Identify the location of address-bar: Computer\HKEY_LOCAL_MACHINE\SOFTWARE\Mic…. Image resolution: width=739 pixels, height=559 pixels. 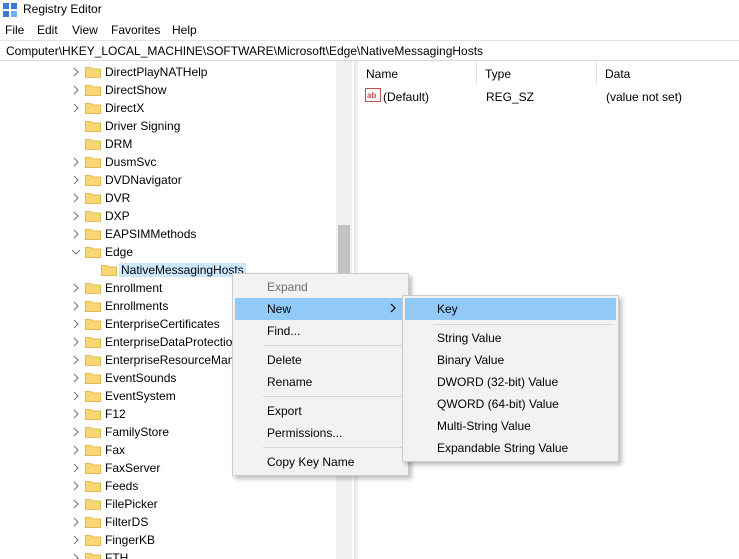
(369, 50).